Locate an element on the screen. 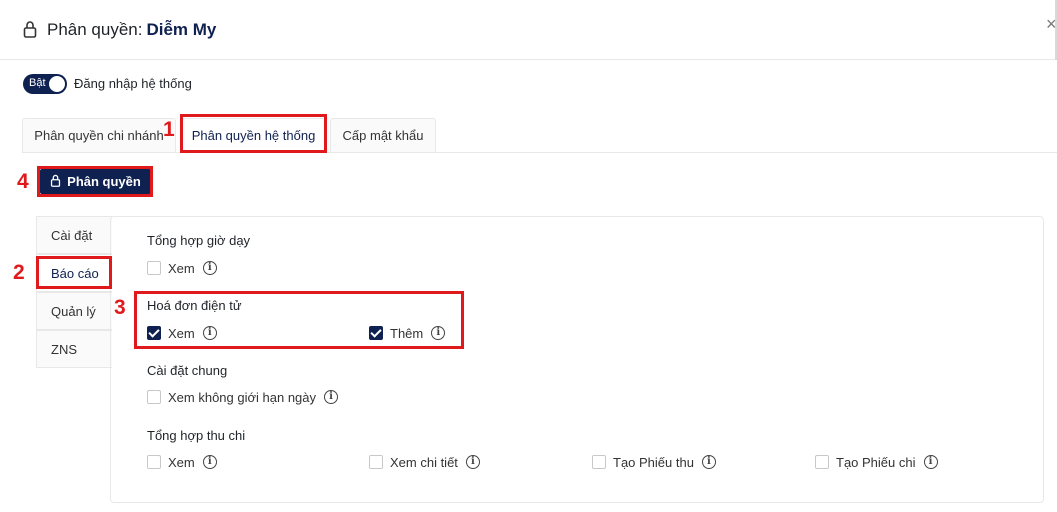 Image resolution: width=1057 pixels, height=512 pixels. title-prefix: Phân quyền: is located at coordinates (95, 29).